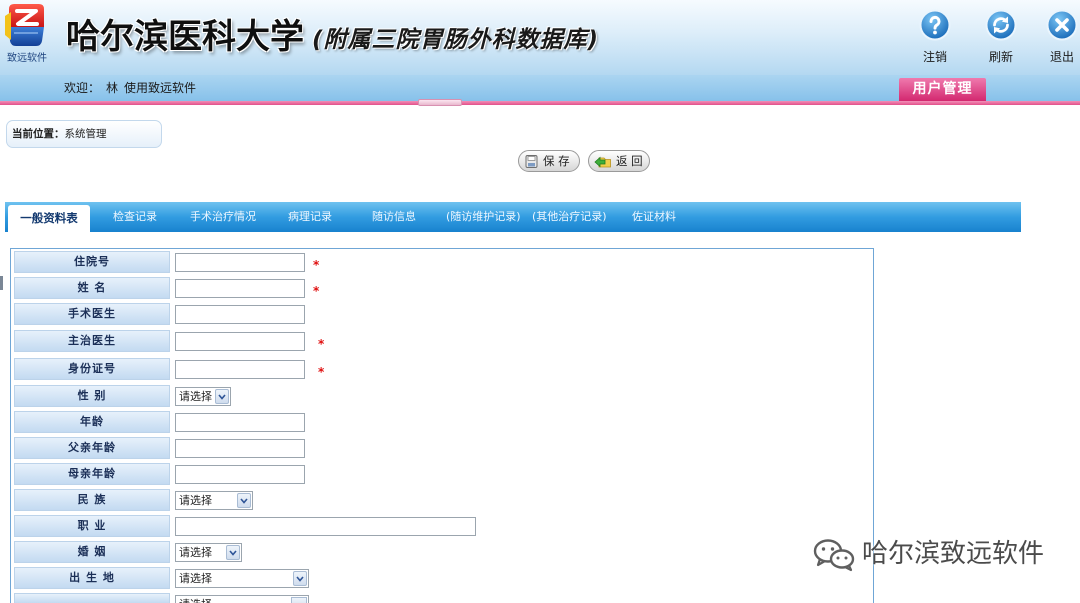 This screenshot has height=603, width=1080. What do you see at coordinates (531, 161) in the screenshot?
I see `save-icon` at bounding box center [531, 161].